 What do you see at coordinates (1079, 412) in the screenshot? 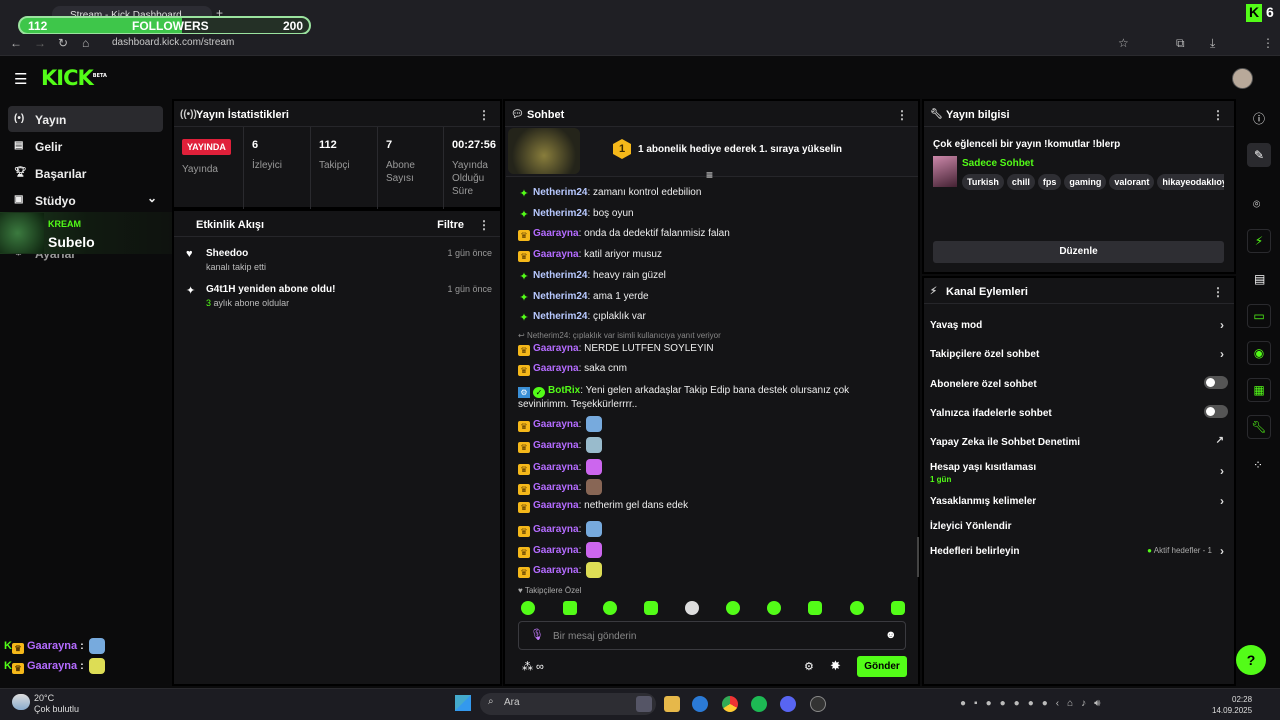
I see `action-emote-only: Yalnızca ifadelerle sohbet` at bounding box center [1079, 412].